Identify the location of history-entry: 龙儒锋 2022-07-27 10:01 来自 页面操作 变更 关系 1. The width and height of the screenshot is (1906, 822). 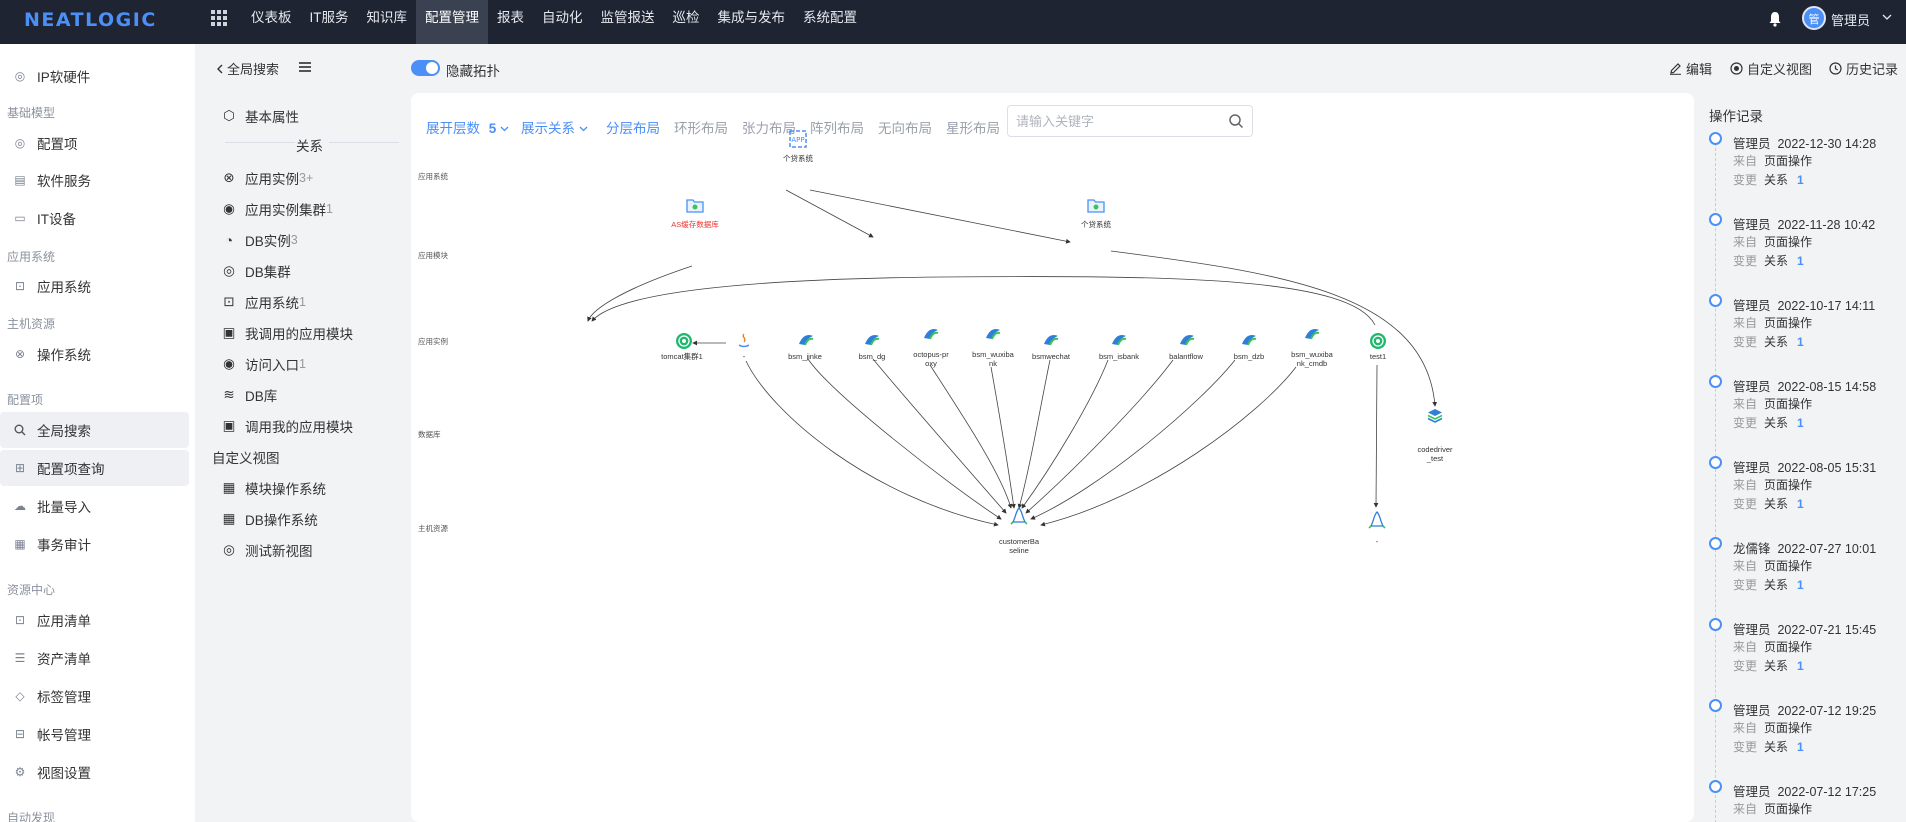
(1801, 577).